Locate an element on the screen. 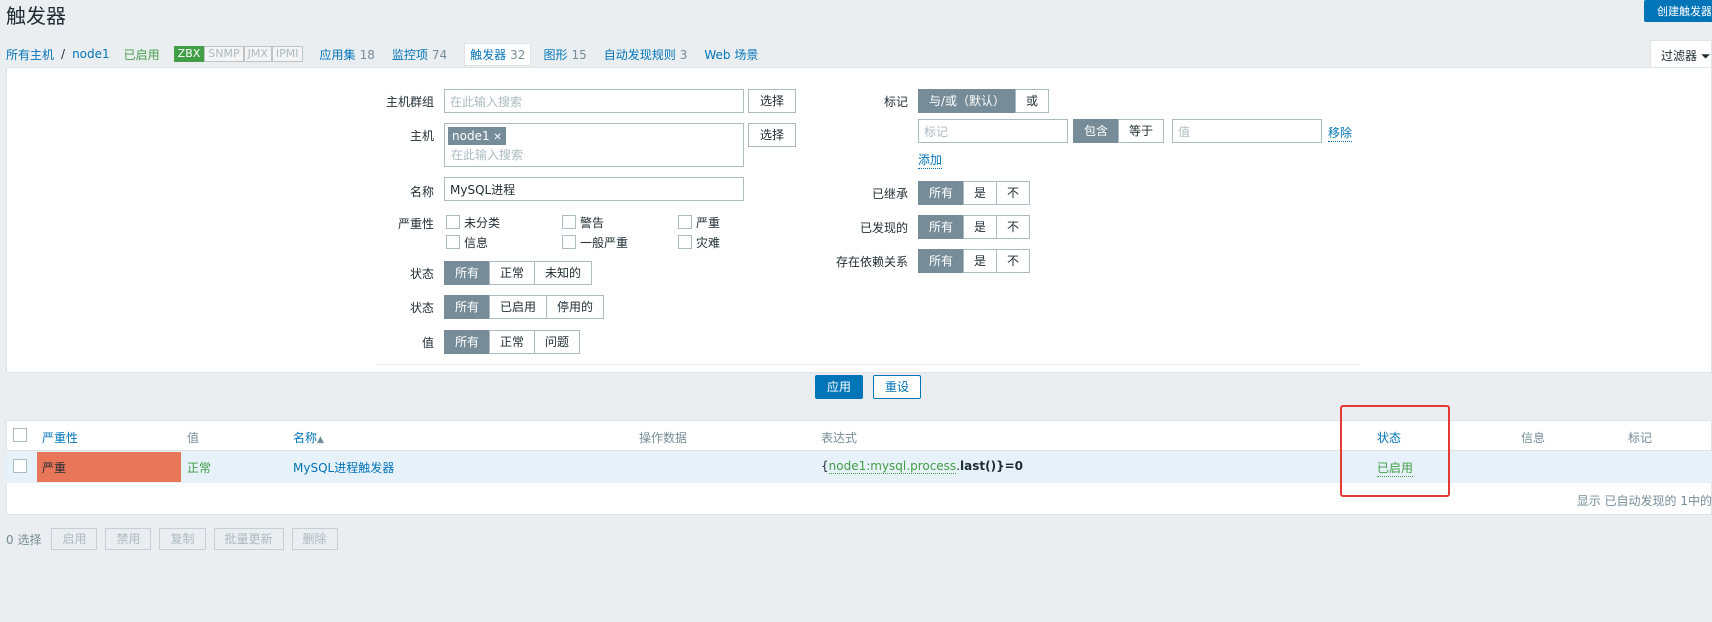 This screenshot has width=1712, height=622. apply-button: 应用 is located at coordinates (839, 387).